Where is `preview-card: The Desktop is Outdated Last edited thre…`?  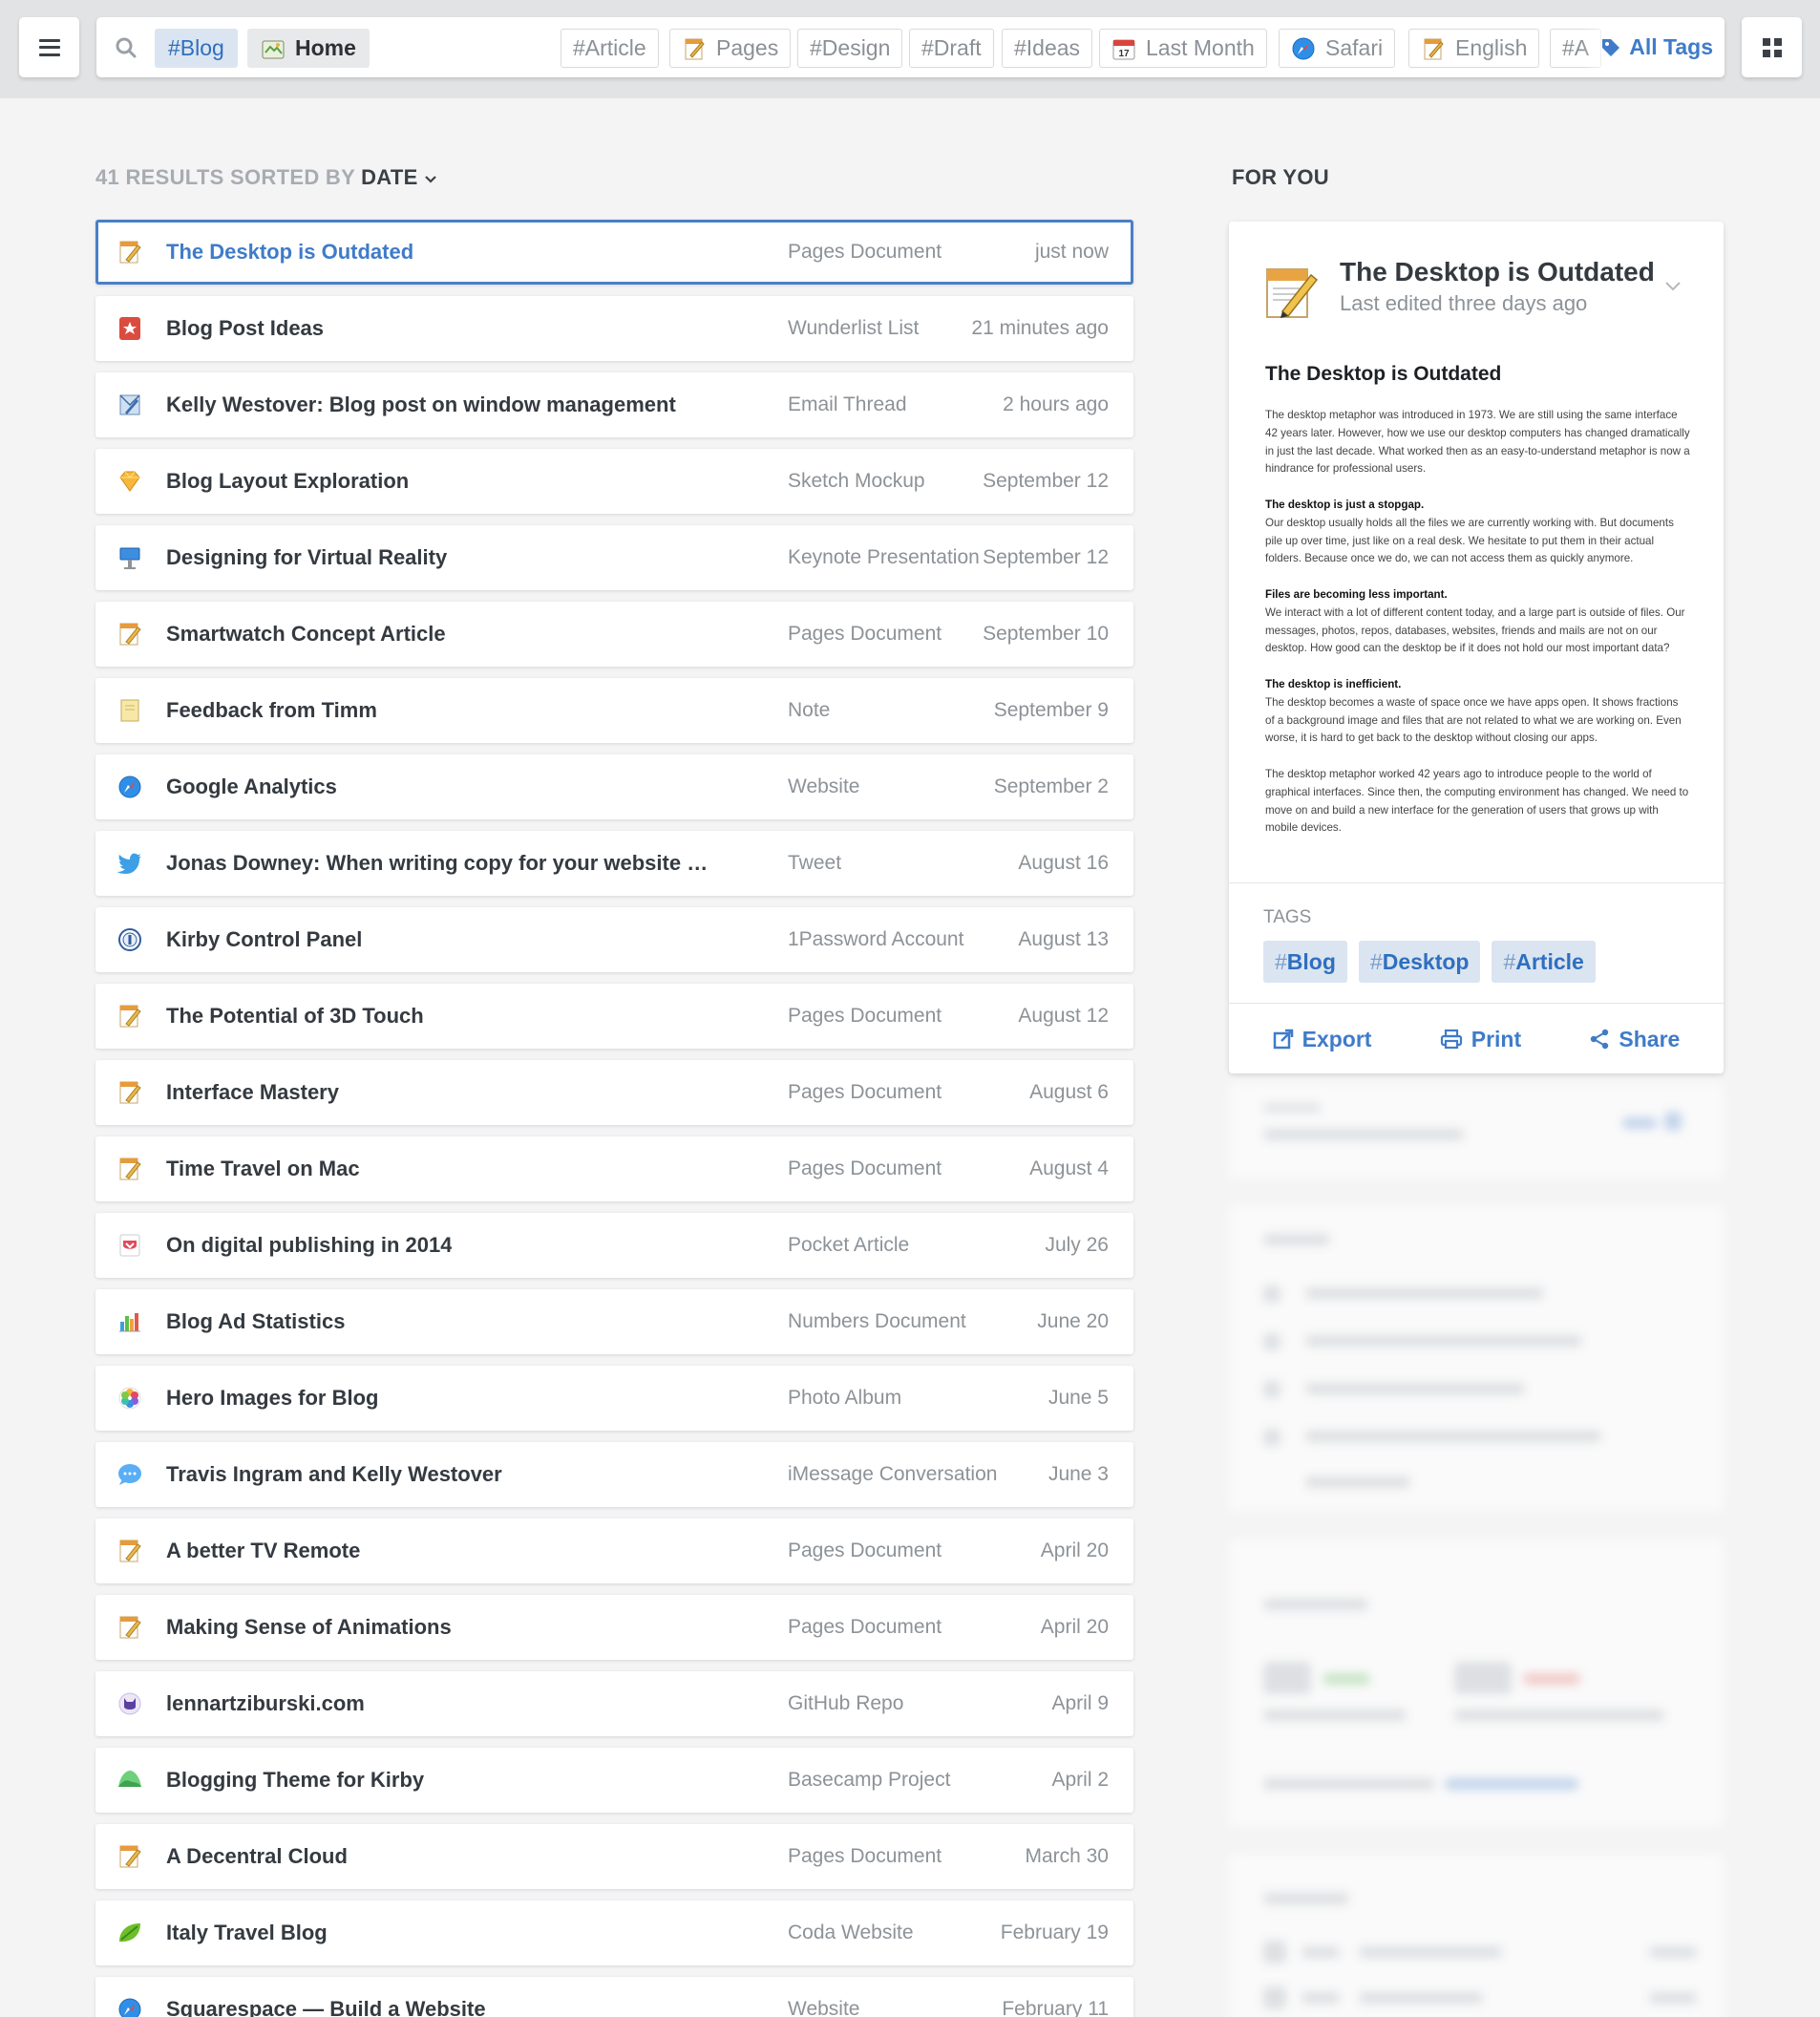 preview-card: The Desktop is Outdated Last edited thre… is located at coordinates (1477, 648).